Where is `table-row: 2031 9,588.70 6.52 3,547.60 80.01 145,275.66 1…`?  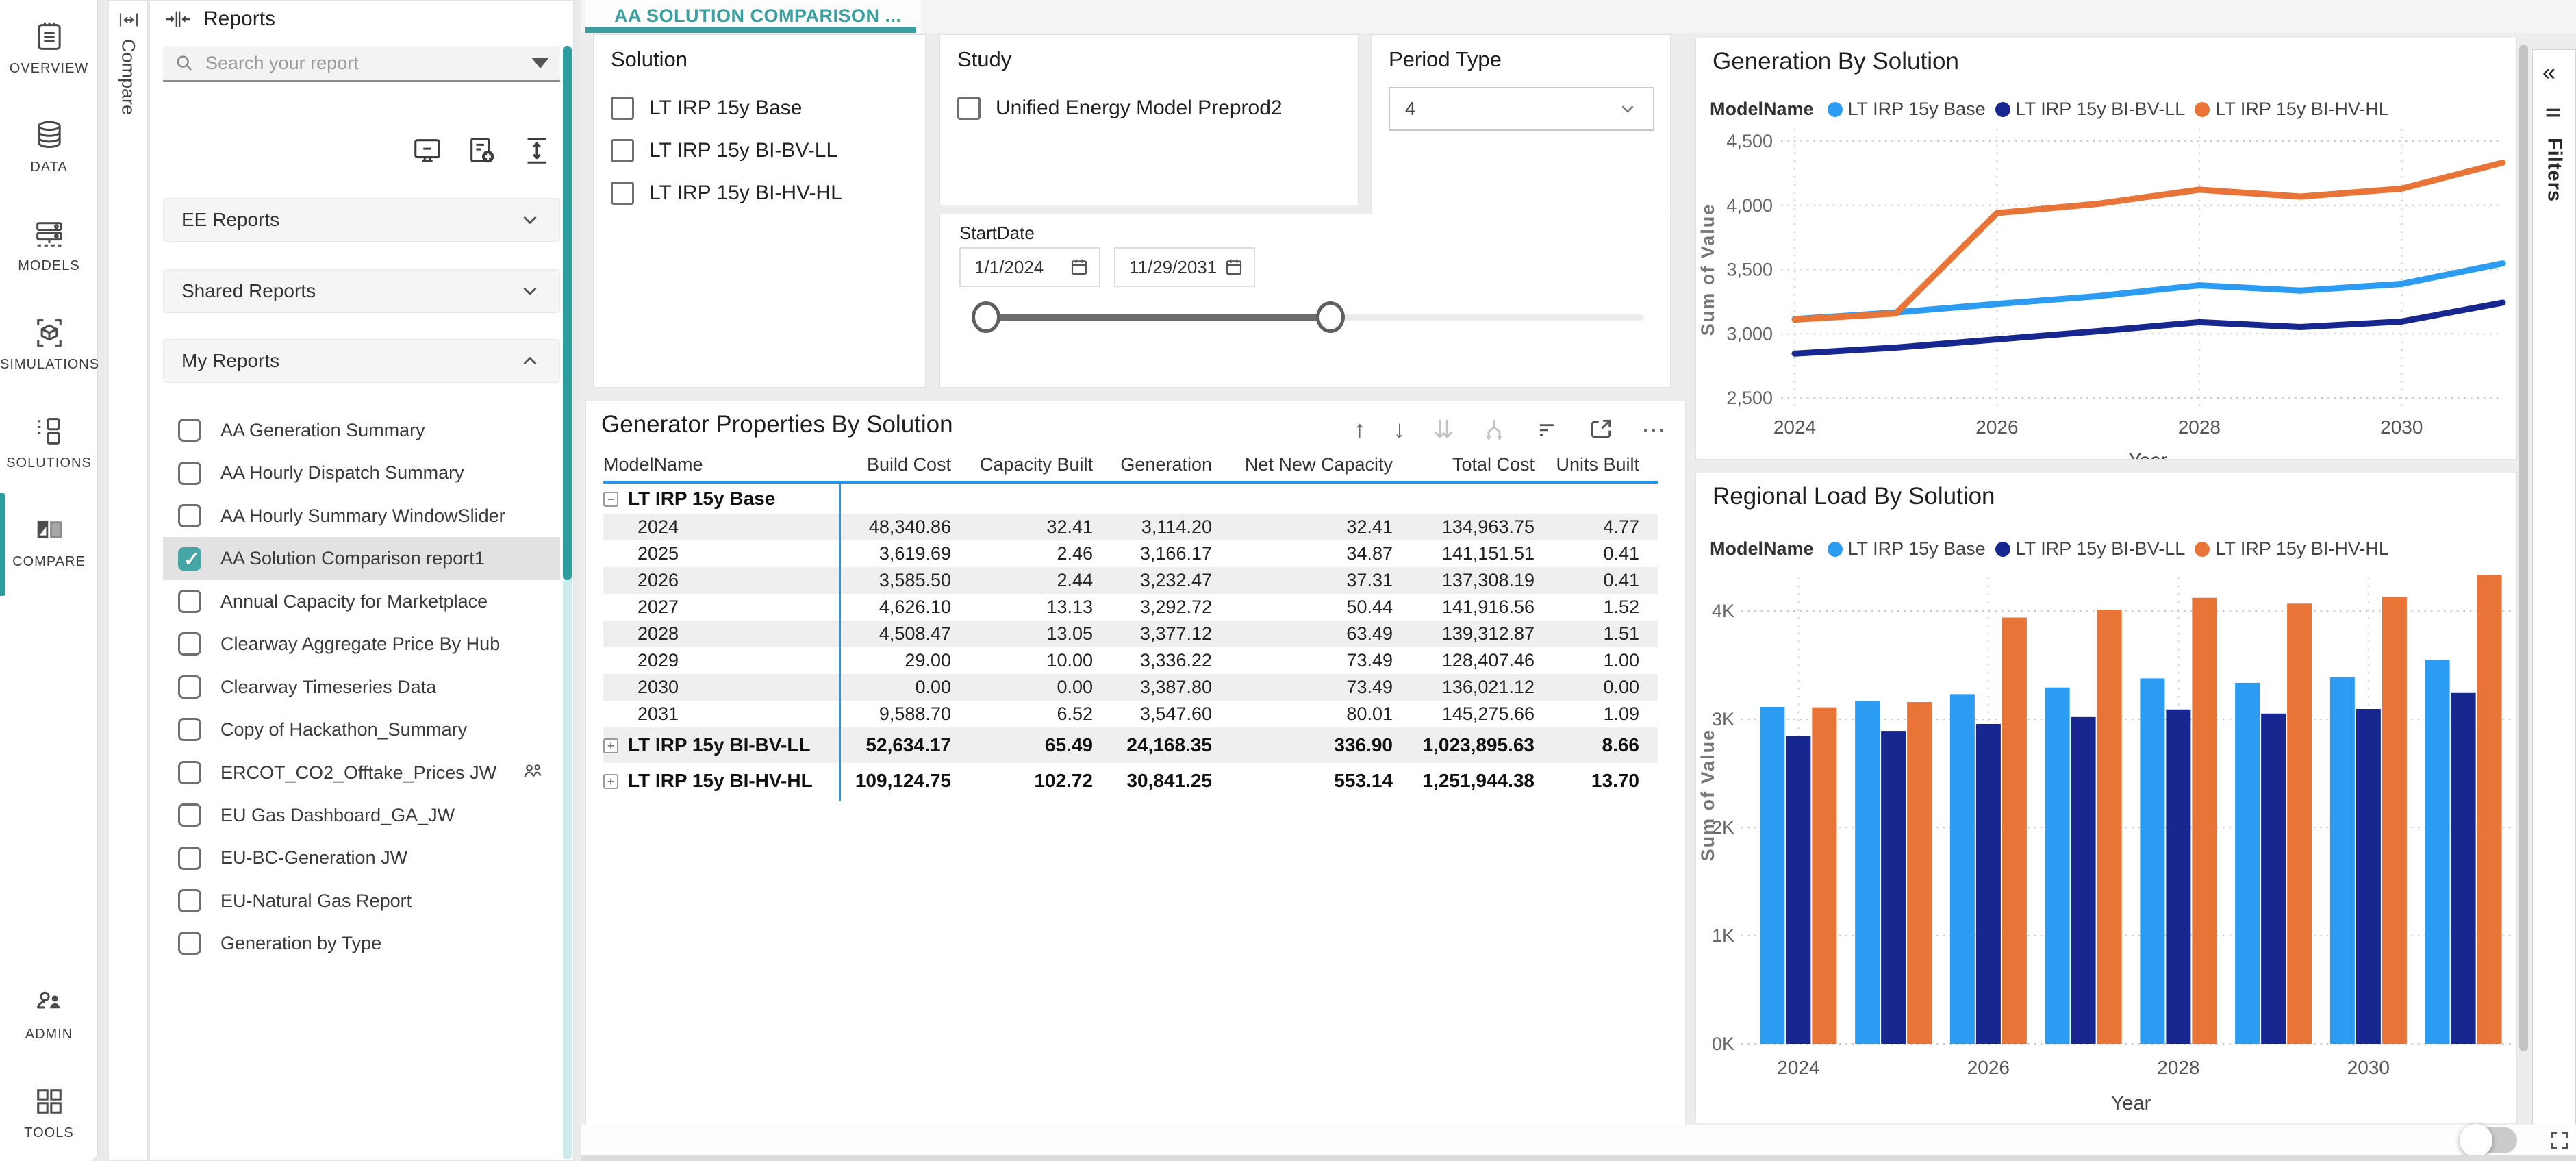
table-row: 2031 9,588.70 6.52 3,547.60 80.01 145,275.66 1… is located at coordinates (1130, 714).